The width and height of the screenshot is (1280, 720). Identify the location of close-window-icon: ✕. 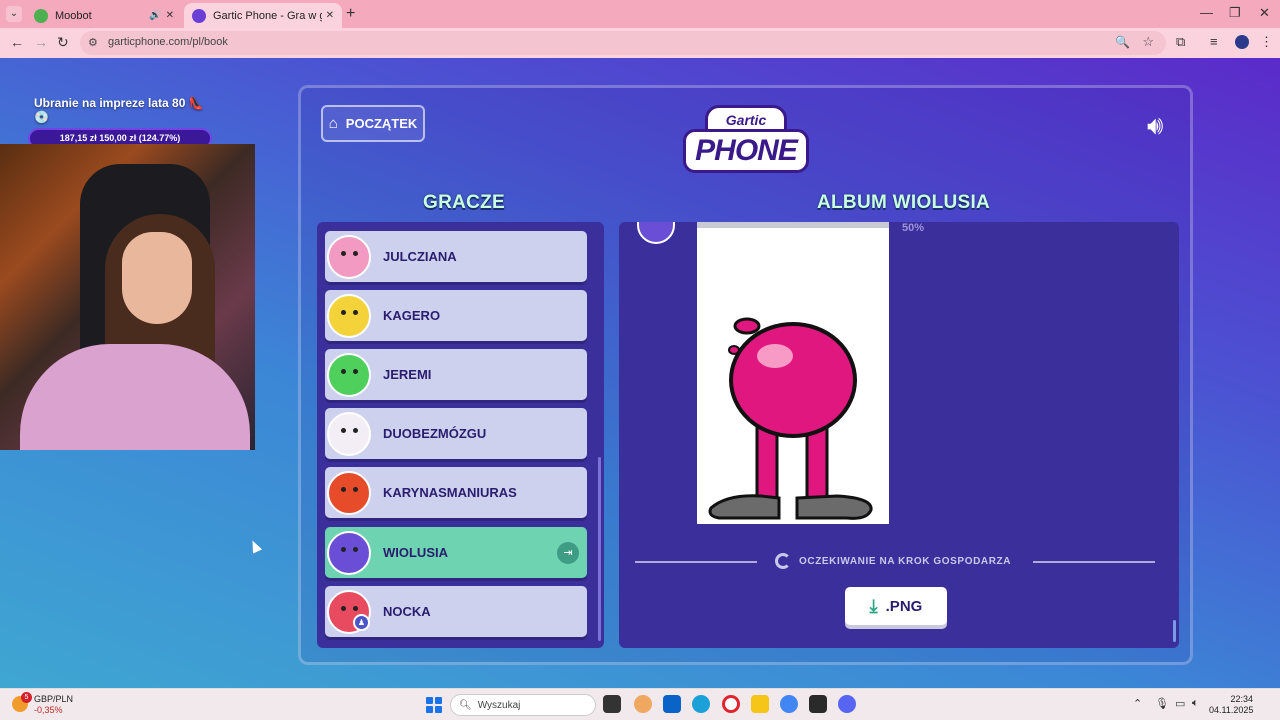
(1264, 13).